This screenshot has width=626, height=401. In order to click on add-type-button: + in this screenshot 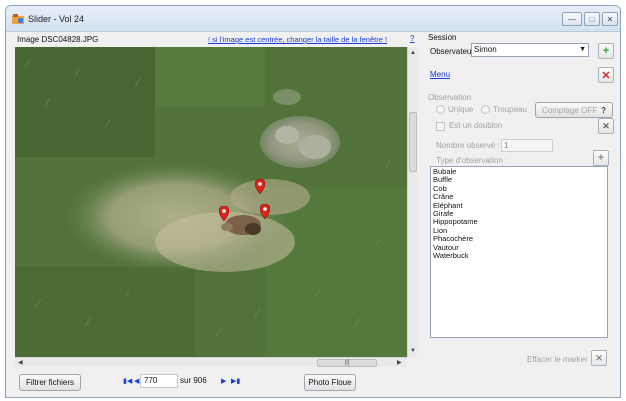, I will do `click(601, 158)`.